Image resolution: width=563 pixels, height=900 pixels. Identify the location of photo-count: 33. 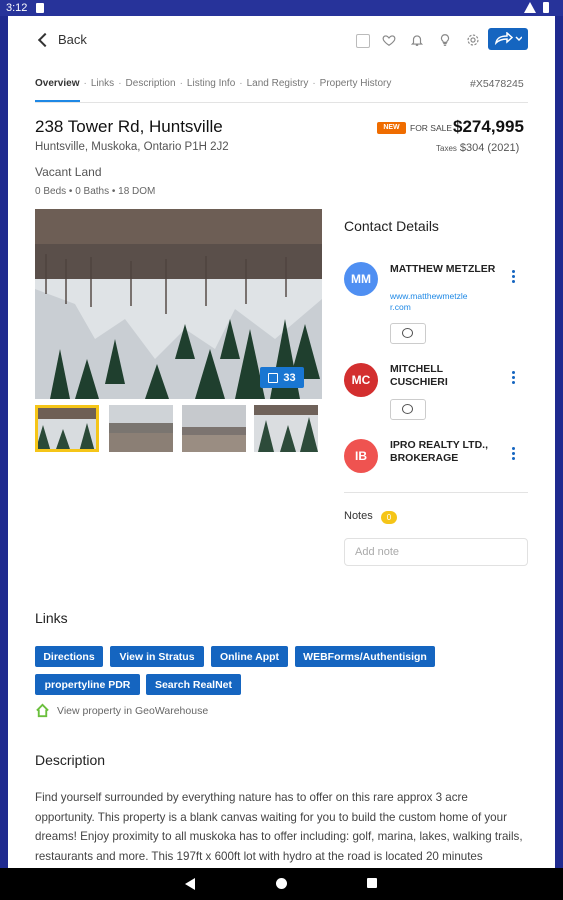
(289, 377).